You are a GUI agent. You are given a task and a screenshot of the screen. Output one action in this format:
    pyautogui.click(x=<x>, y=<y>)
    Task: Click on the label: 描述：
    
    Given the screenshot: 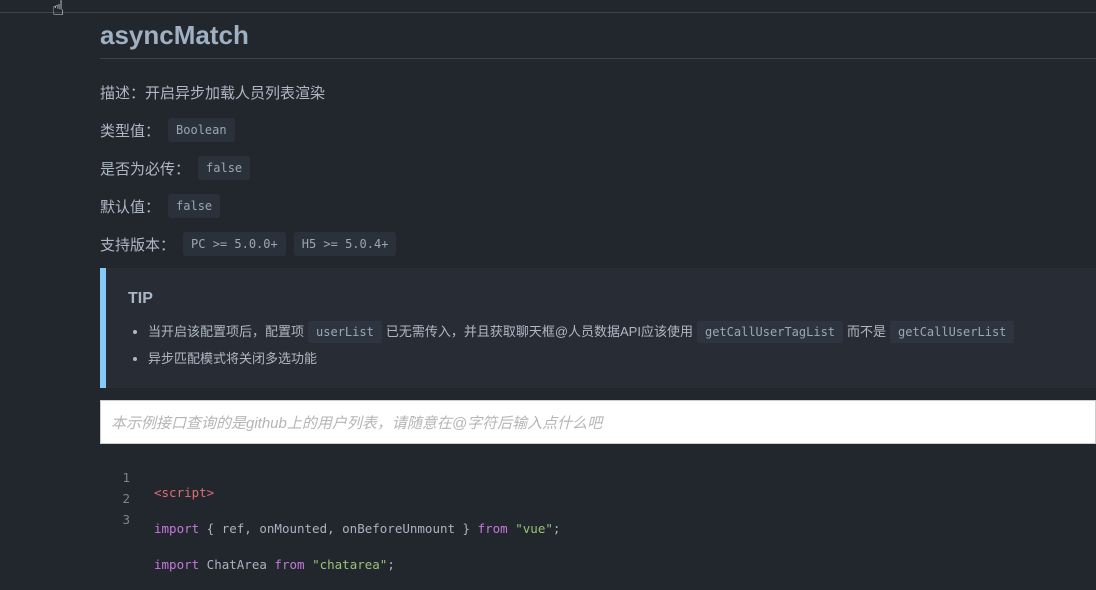 What is the action you would take?
    pyautogui.click(x=123, y=93)
    